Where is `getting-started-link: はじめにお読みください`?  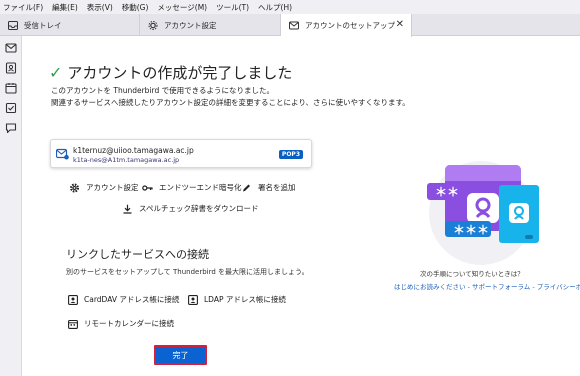
getting-started-link: はじめにお読みください is located at coordinates (430, 287).